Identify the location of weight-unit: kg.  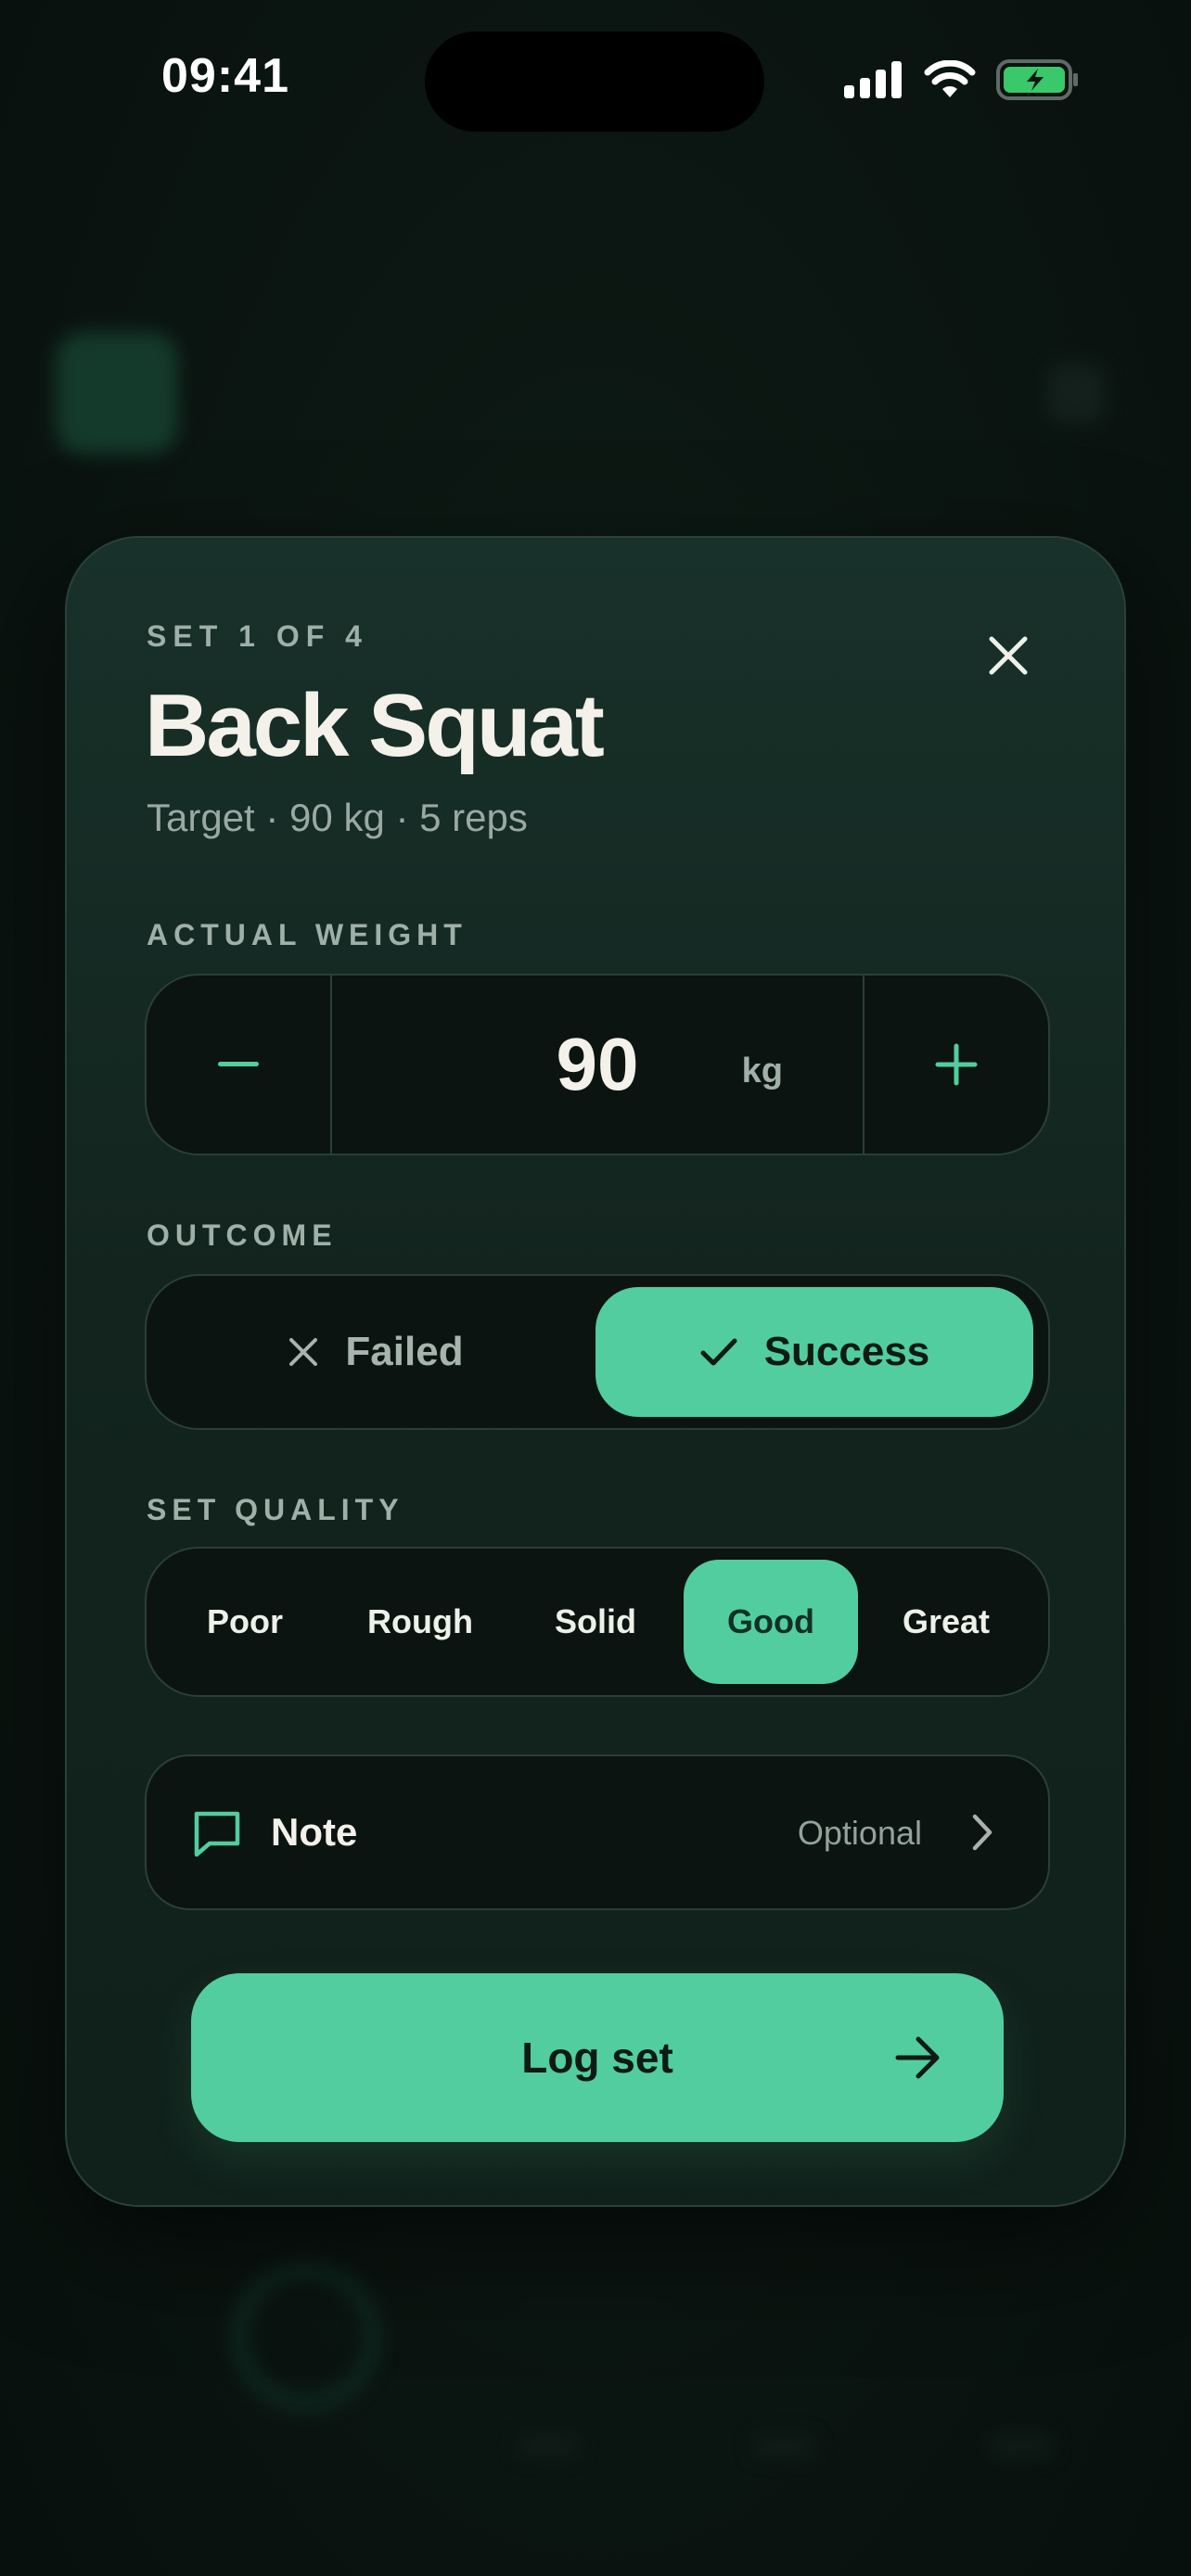
(762, 1071).